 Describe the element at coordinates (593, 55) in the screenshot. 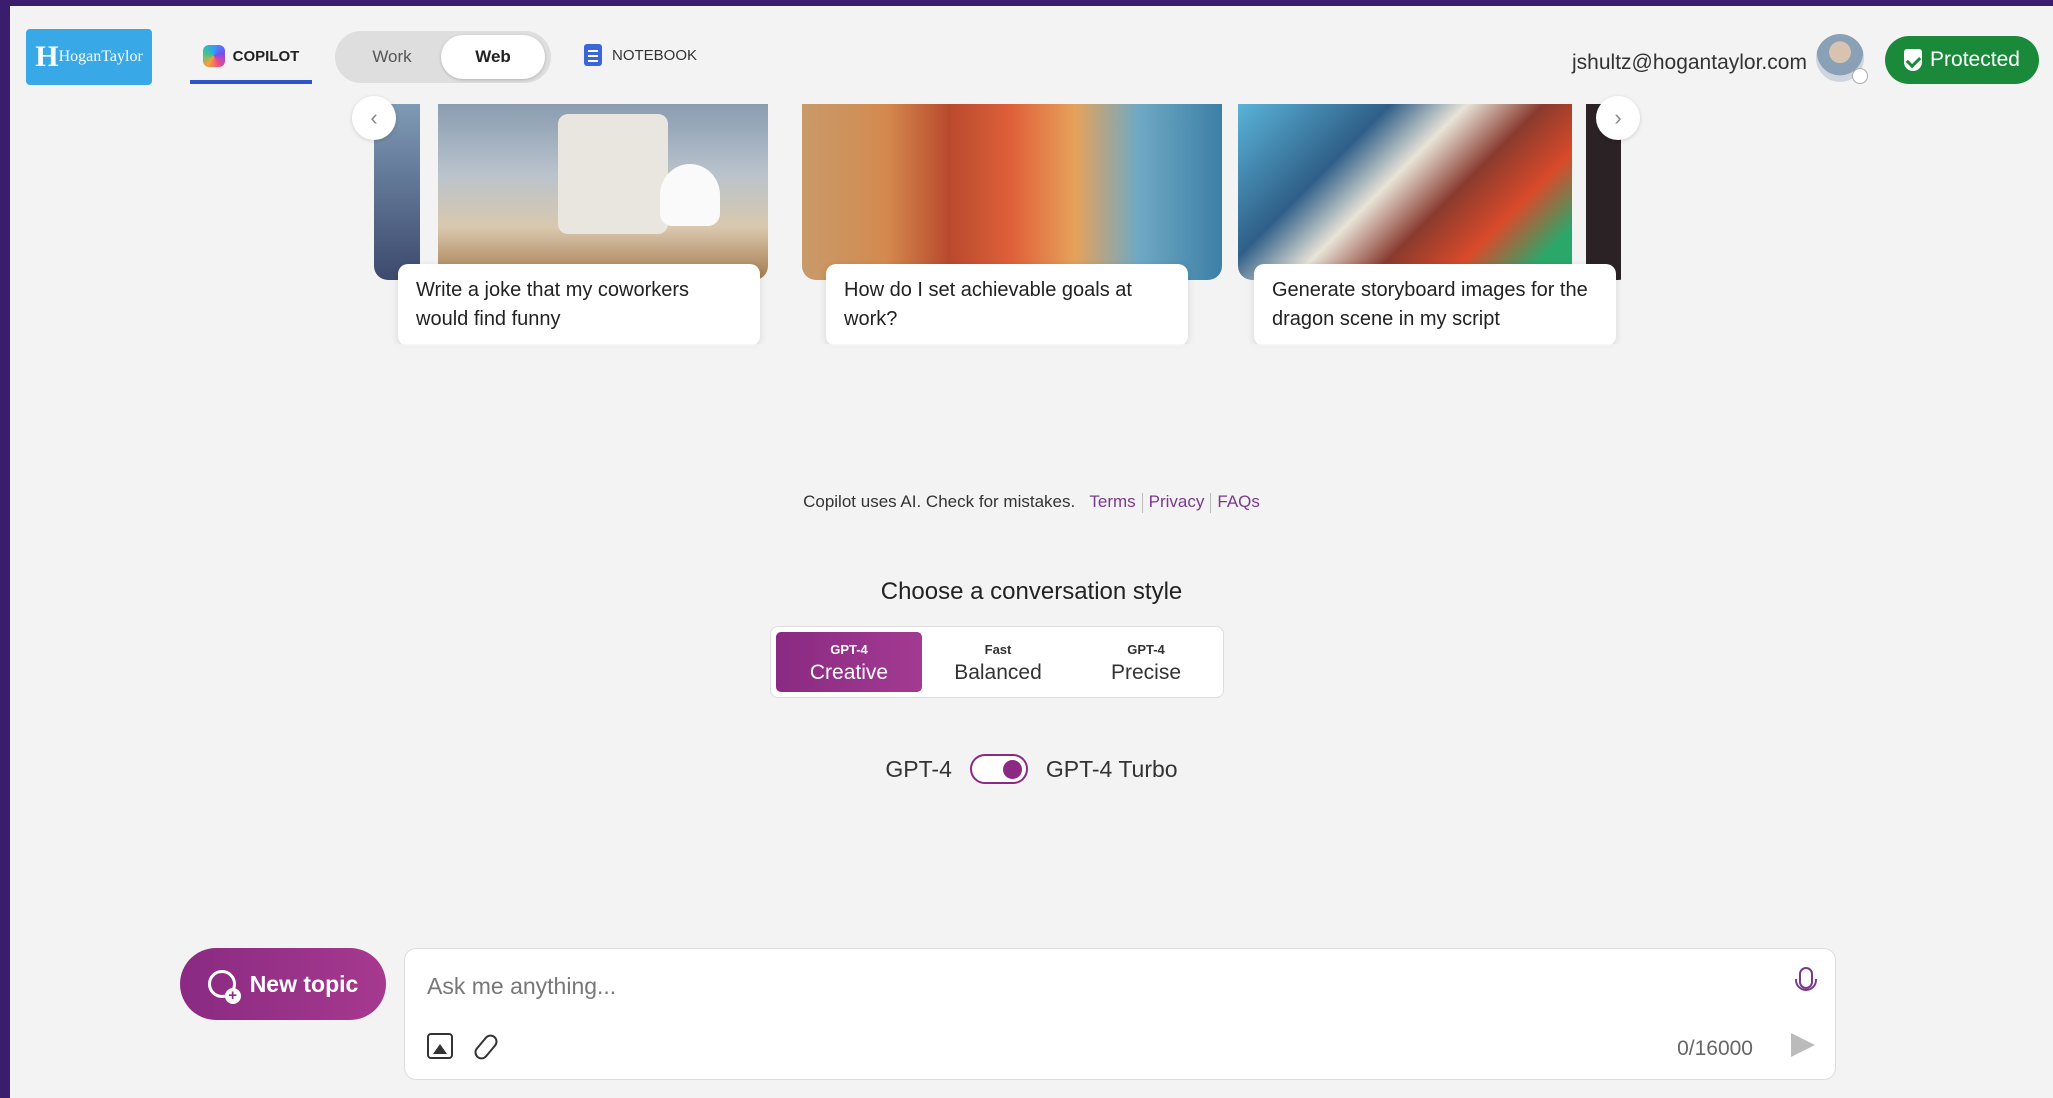

I see `notebook-icon` at that location.